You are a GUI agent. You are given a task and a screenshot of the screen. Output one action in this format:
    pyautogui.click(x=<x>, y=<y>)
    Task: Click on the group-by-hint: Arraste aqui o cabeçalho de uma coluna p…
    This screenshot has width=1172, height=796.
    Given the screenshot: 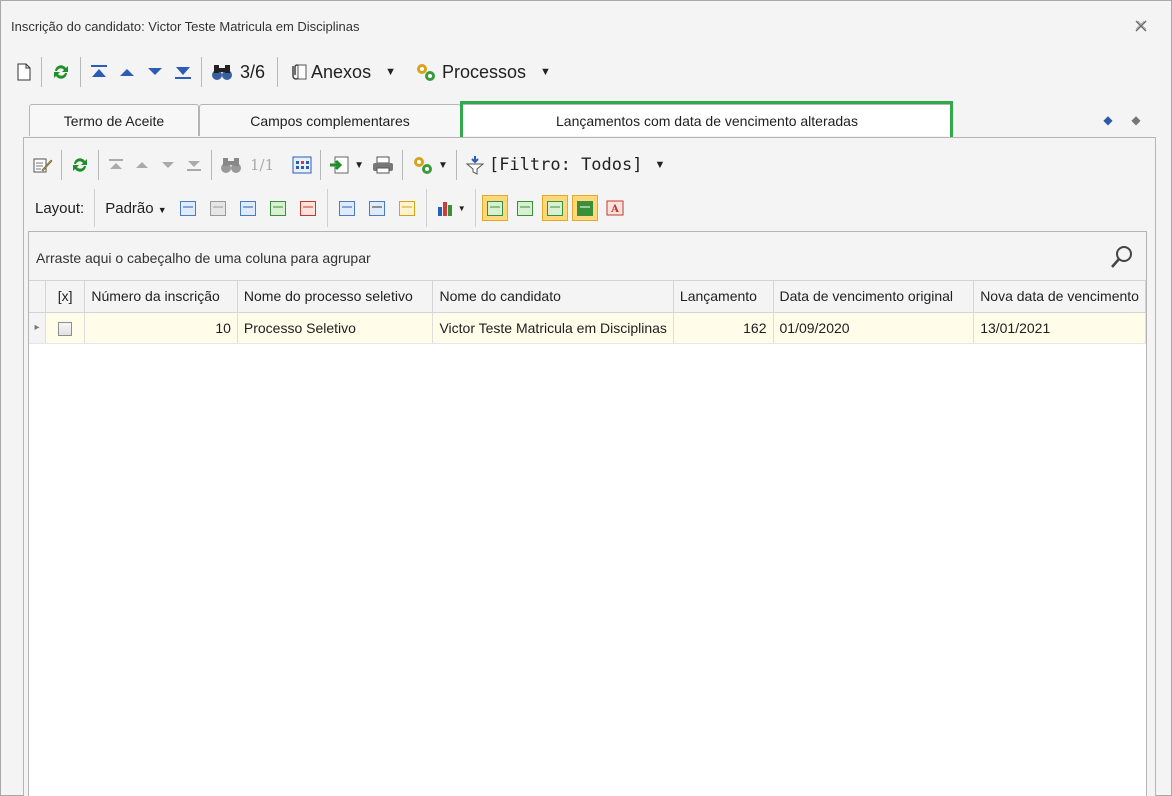 What is the action you would take?
    pyautogui.click(x=203, y=258)
    